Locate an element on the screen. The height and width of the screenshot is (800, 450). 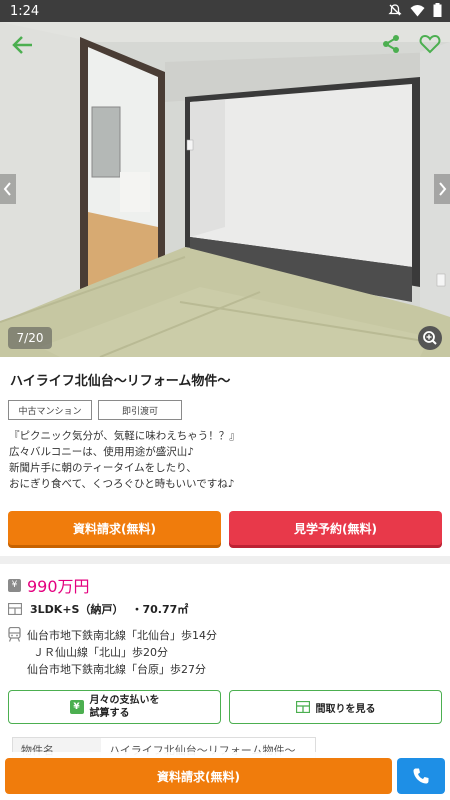
request-documents-button: 資料請求(無料) is located at coordinates (114, 528).